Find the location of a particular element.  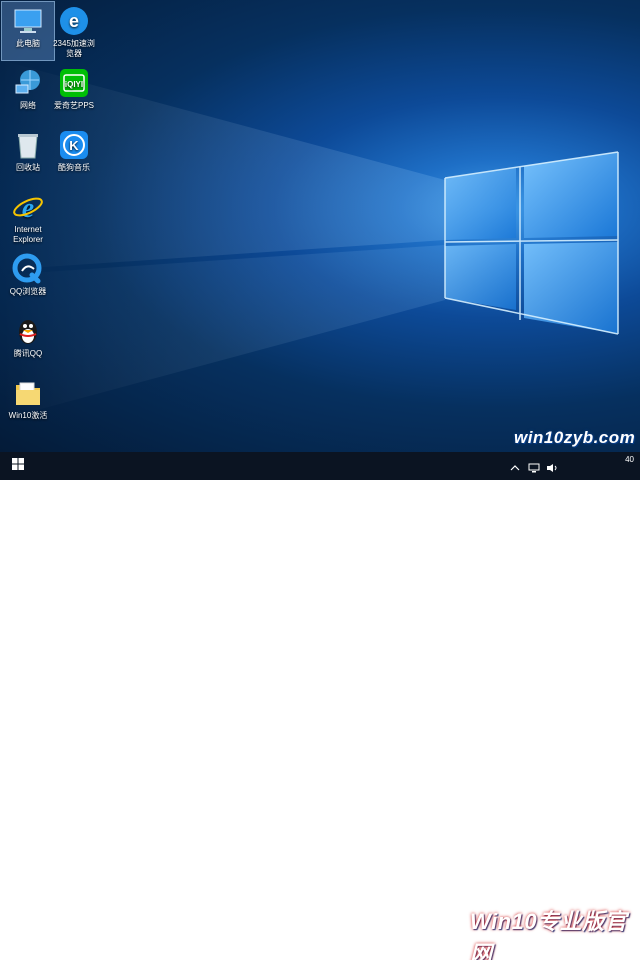

desktop-icon-label: 2345加速浏 览器 is located at coordinates (74, 48).